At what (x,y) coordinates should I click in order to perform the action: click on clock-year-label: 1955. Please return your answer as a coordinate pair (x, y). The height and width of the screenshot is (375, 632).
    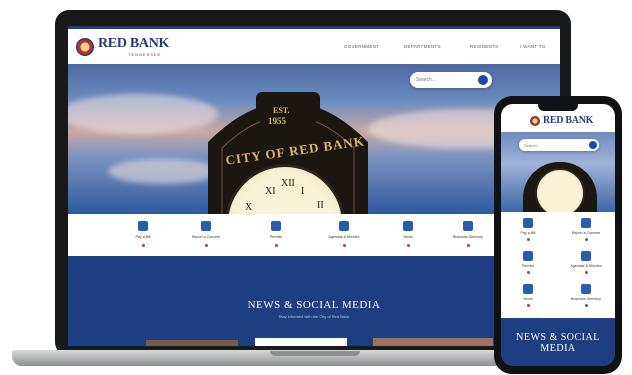
    Looking at the image, I should click on (277, 121).